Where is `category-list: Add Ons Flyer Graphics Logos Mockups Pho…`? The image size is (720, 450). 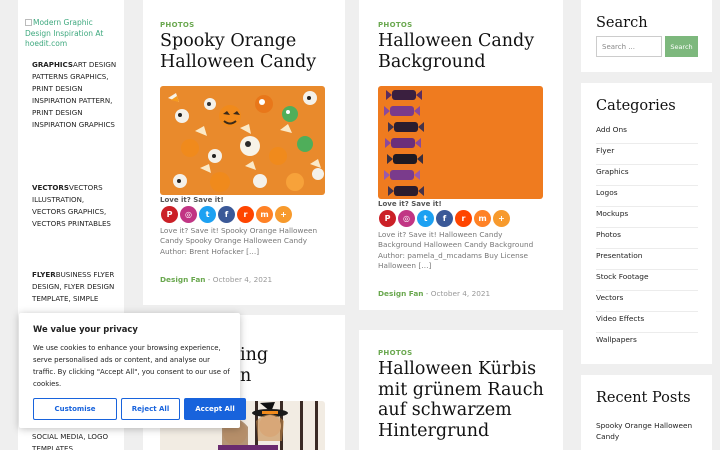
category-list: Add Ons Flyer Graphics Logos Mockups Pho… is located at coordinates (647, 238).